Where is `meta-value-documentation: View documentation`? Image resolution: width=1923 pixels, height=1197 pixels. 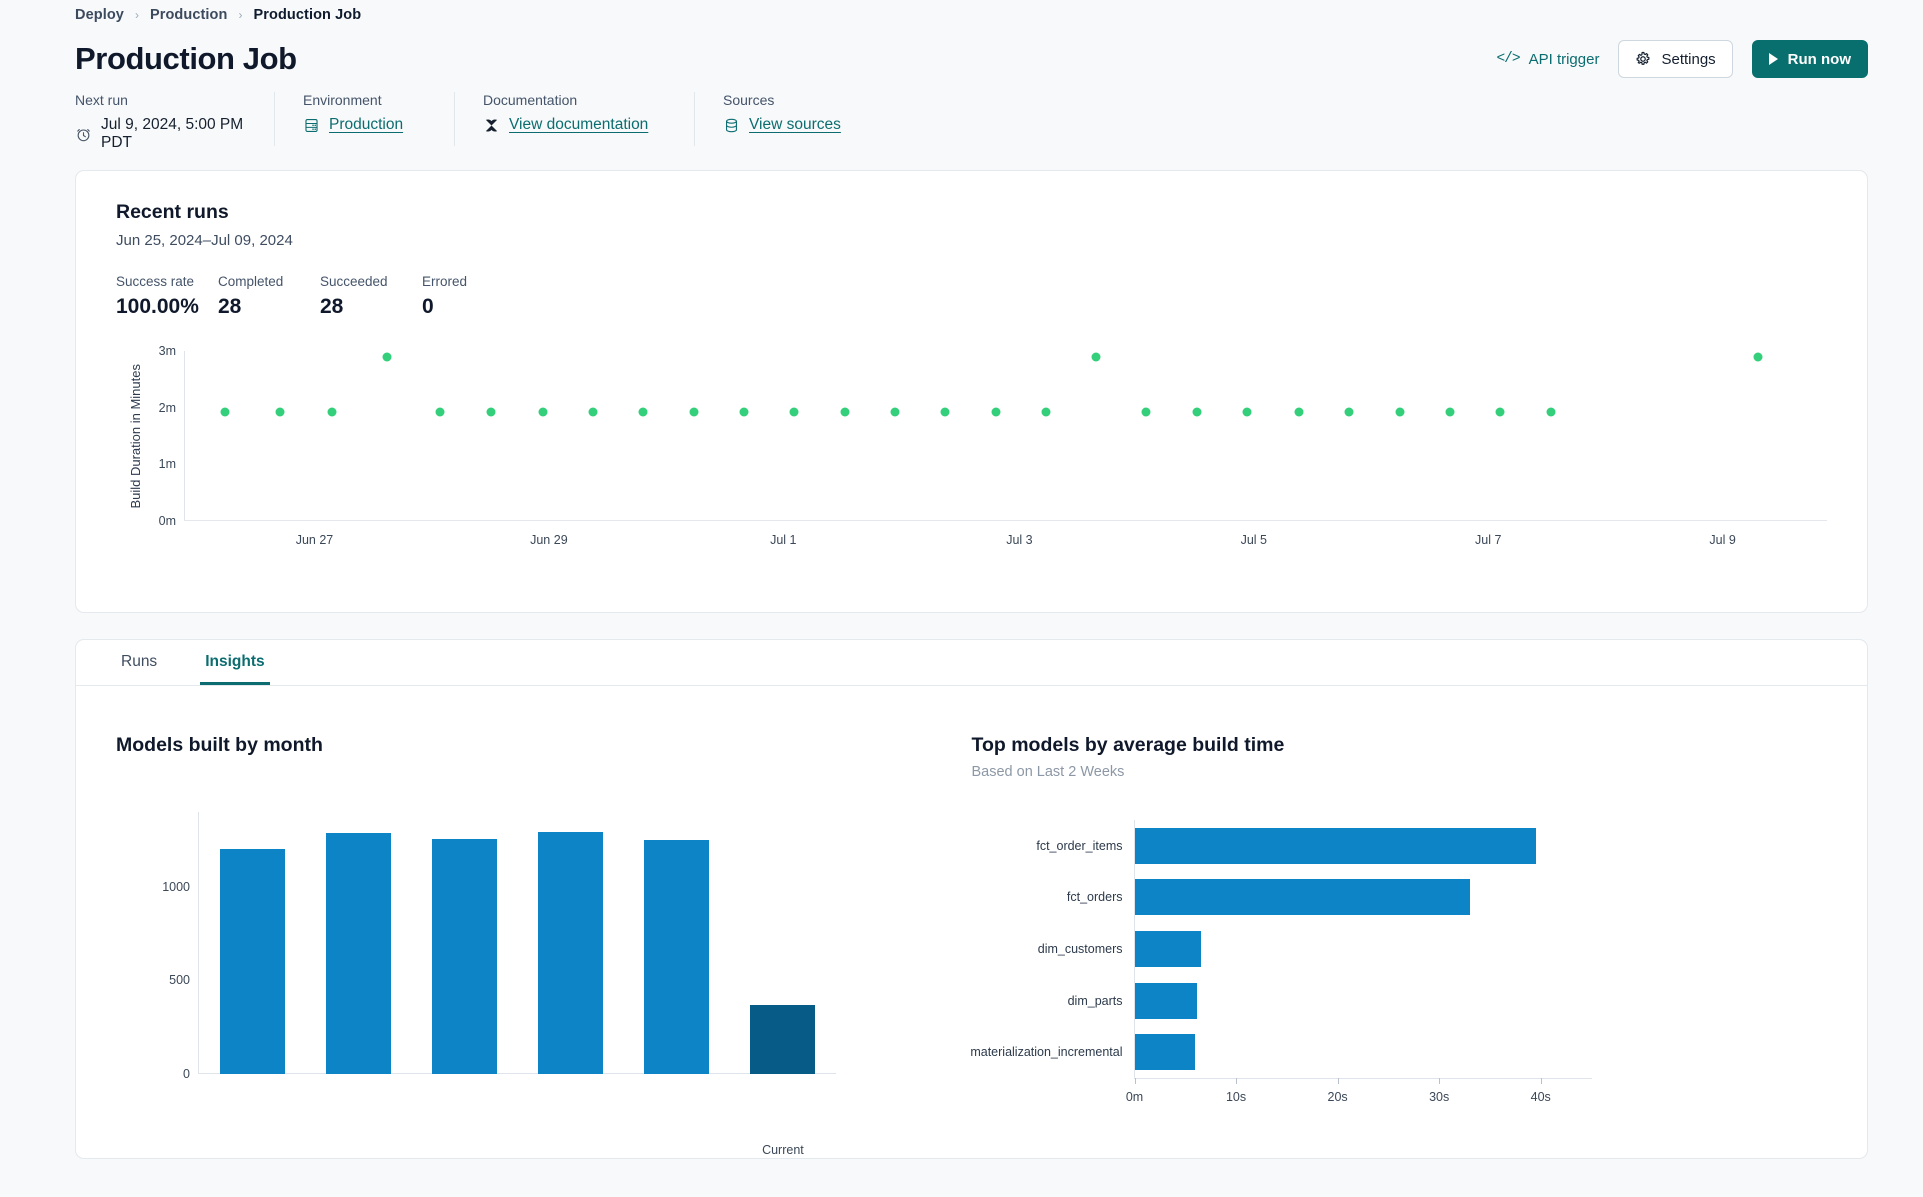
meta-value-documentation: View documentation is located at coordinates (574, 125).